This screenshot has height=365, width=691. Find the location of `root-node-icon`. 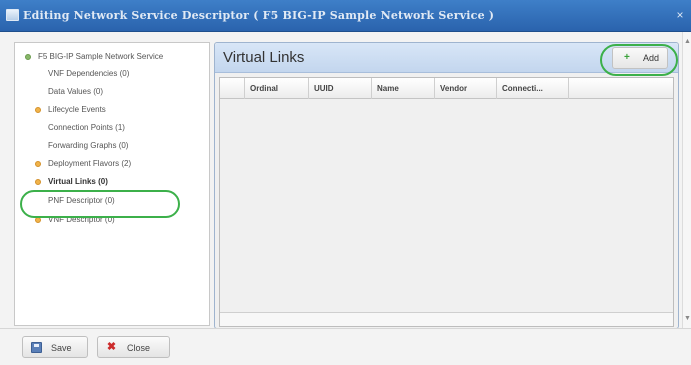

root-node-icon is located at coordinates (28, 57).